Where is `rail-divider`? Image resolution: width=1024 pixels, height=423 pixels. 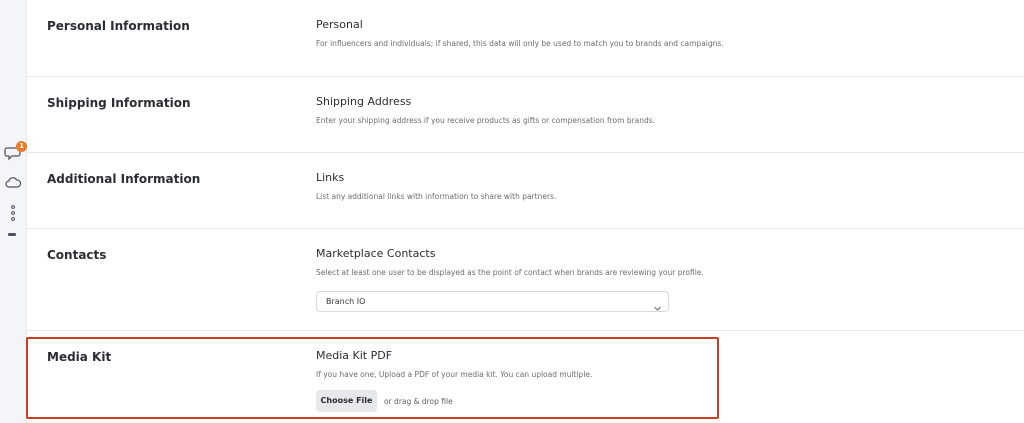 rail-divider is located at coordinates (12, 234).